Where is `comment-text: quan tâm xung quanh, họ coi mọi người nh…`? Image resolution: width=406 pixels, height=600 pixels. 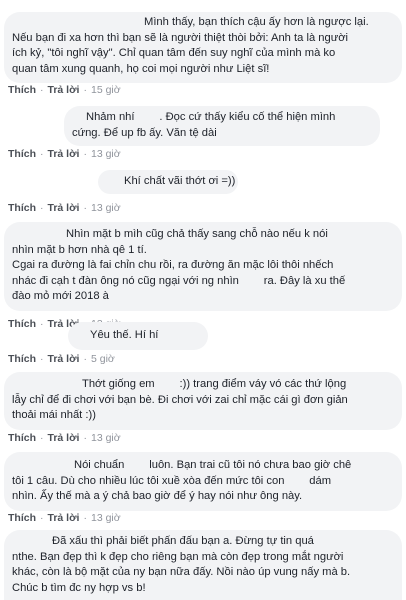 comment-text: quan tâm xung quanh, họ coi mọi người nh… is located at coordinates (141, 68).